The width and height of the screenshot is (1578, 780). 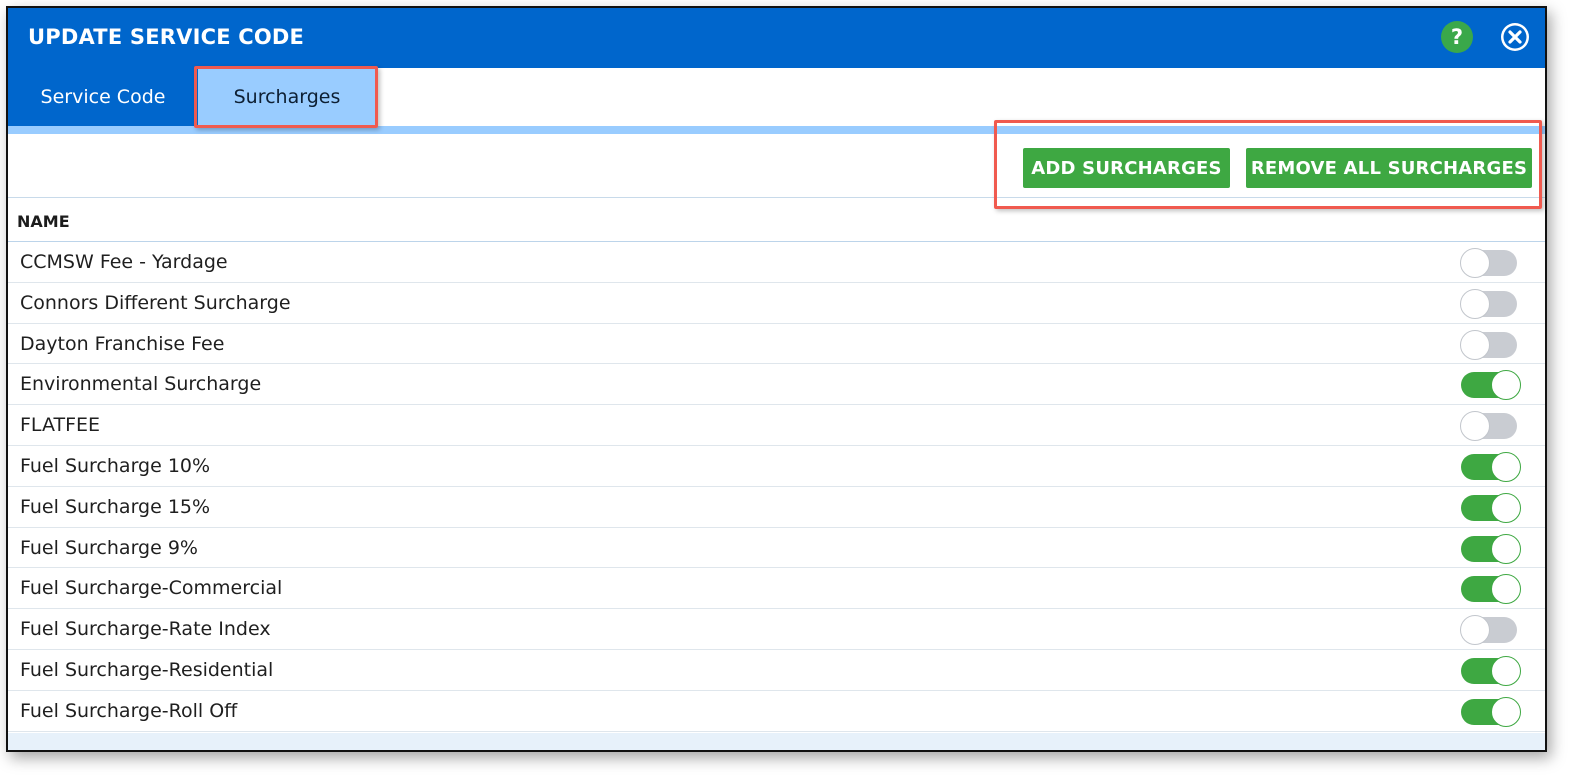 What do you see at coordinates (776, 507) in the screenshot?
I see `table-row: Fuel Surcharge 15%` at bounding box center [776, 507].